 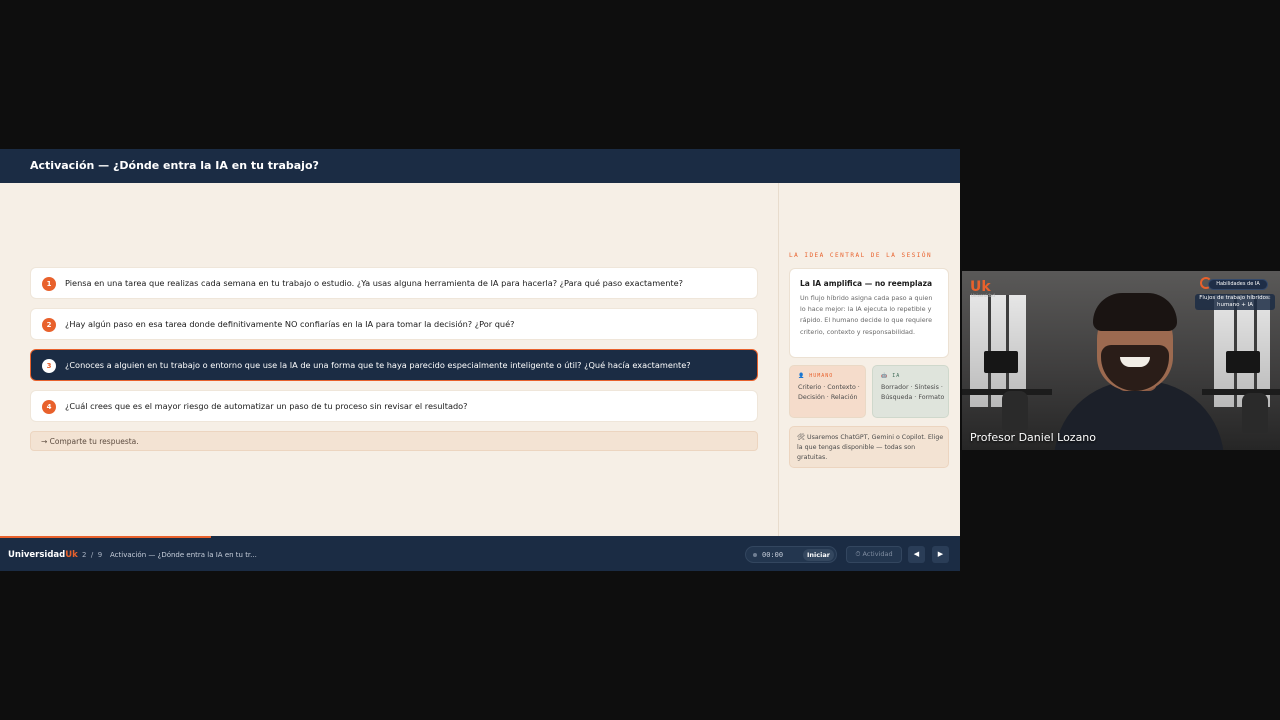 What do you see at coordinates (49, 325) in the screenshot?
I see `question-number: 2` at bounding box center [49, 325].